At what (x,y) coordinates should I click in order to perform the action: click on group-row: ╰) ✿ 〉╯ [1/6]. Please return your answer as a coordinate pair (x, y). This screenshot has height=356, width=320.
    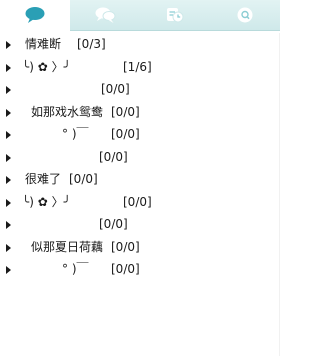
    Looking at the image, I should click on (140, 67).